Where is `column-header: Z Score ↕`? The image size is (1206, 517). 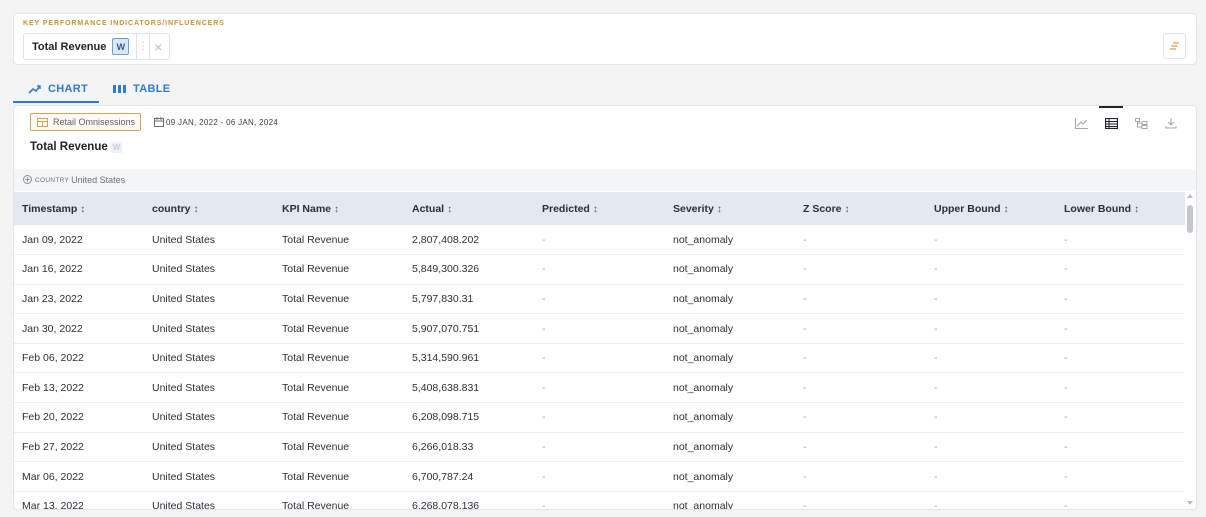 column-header: Z Score ↕ is located at coordinates (860, 208).